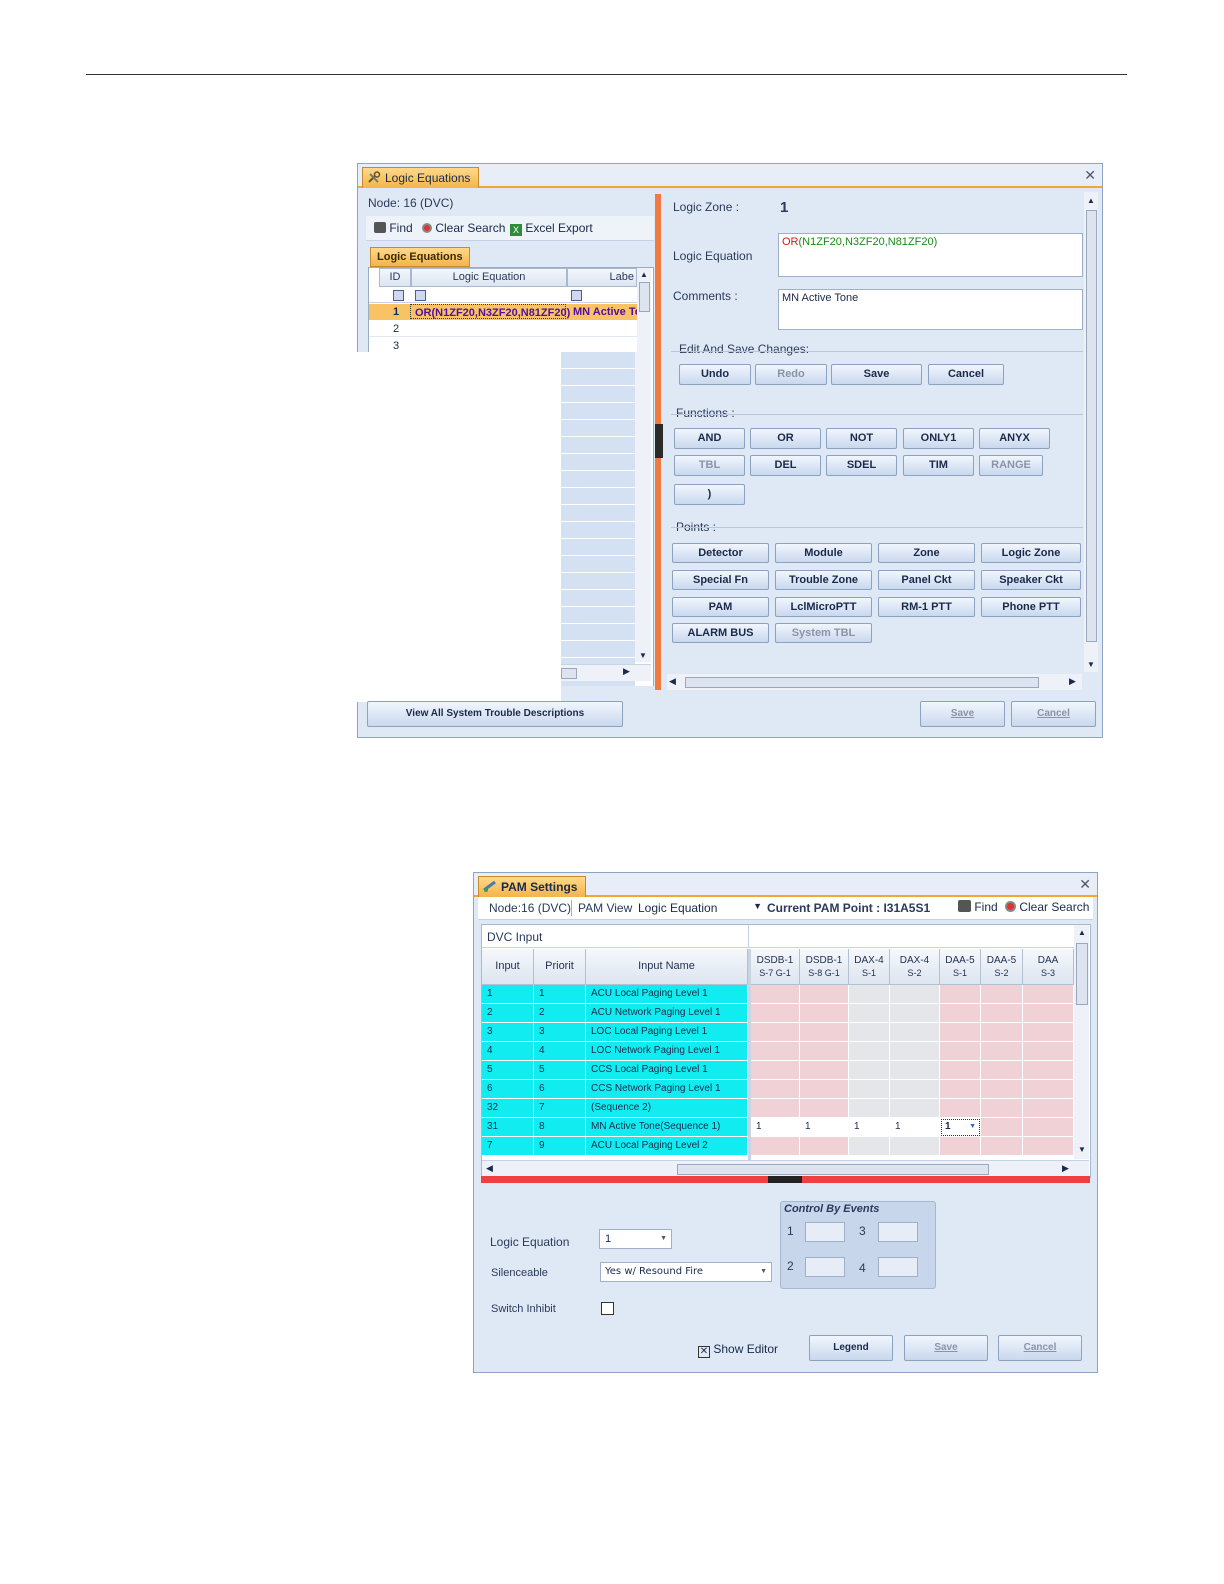 This screenshot has height=1584, width=1224. What do you see at coordinates (532, 886) in the screenshot?
I see `pam-settings-window-tab: PAM Settings` at bounding box center [532, 886].